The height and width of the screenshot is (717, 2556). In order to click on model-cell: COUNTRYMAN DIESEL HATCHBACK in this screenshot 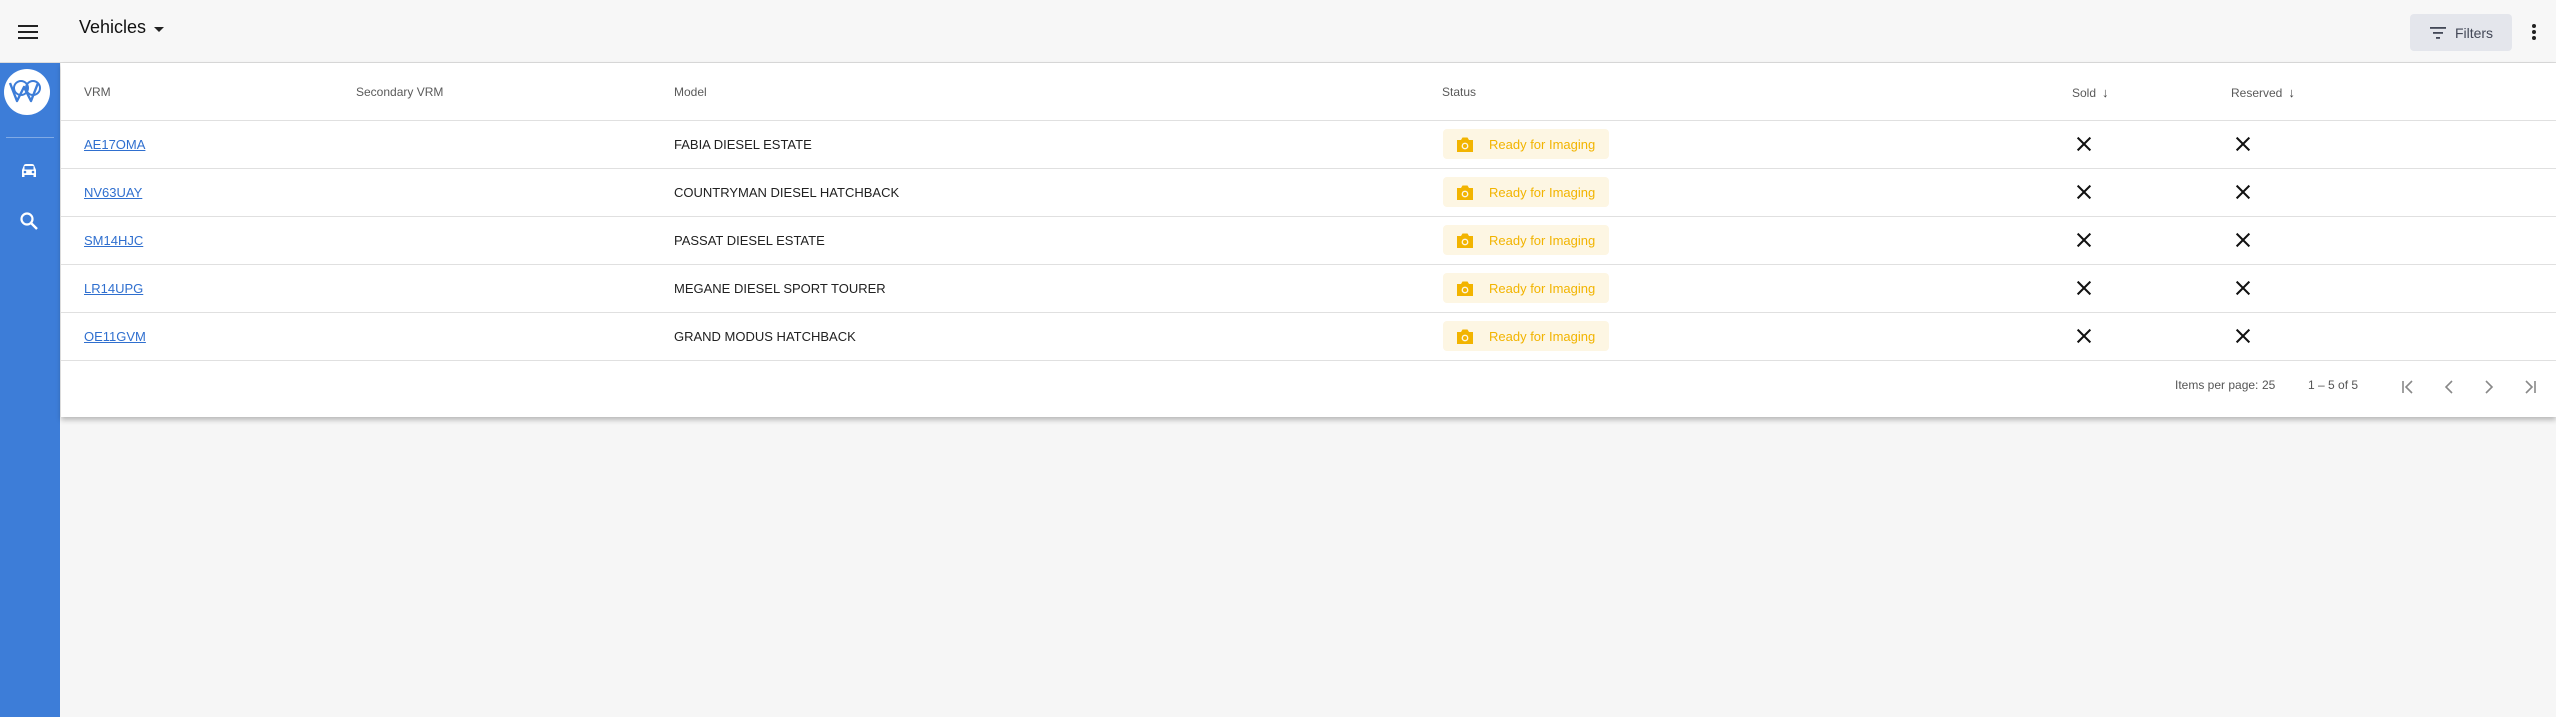, I will do `click(787, 192)`.